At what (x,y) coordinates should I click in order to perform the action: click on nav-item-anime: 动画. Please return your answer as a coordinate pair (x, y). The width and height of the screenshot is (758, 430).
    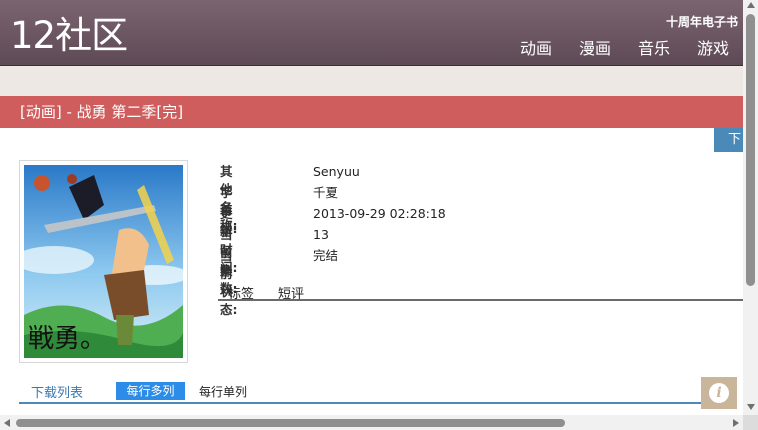
    Looking at the image, I should click on (536, 49).